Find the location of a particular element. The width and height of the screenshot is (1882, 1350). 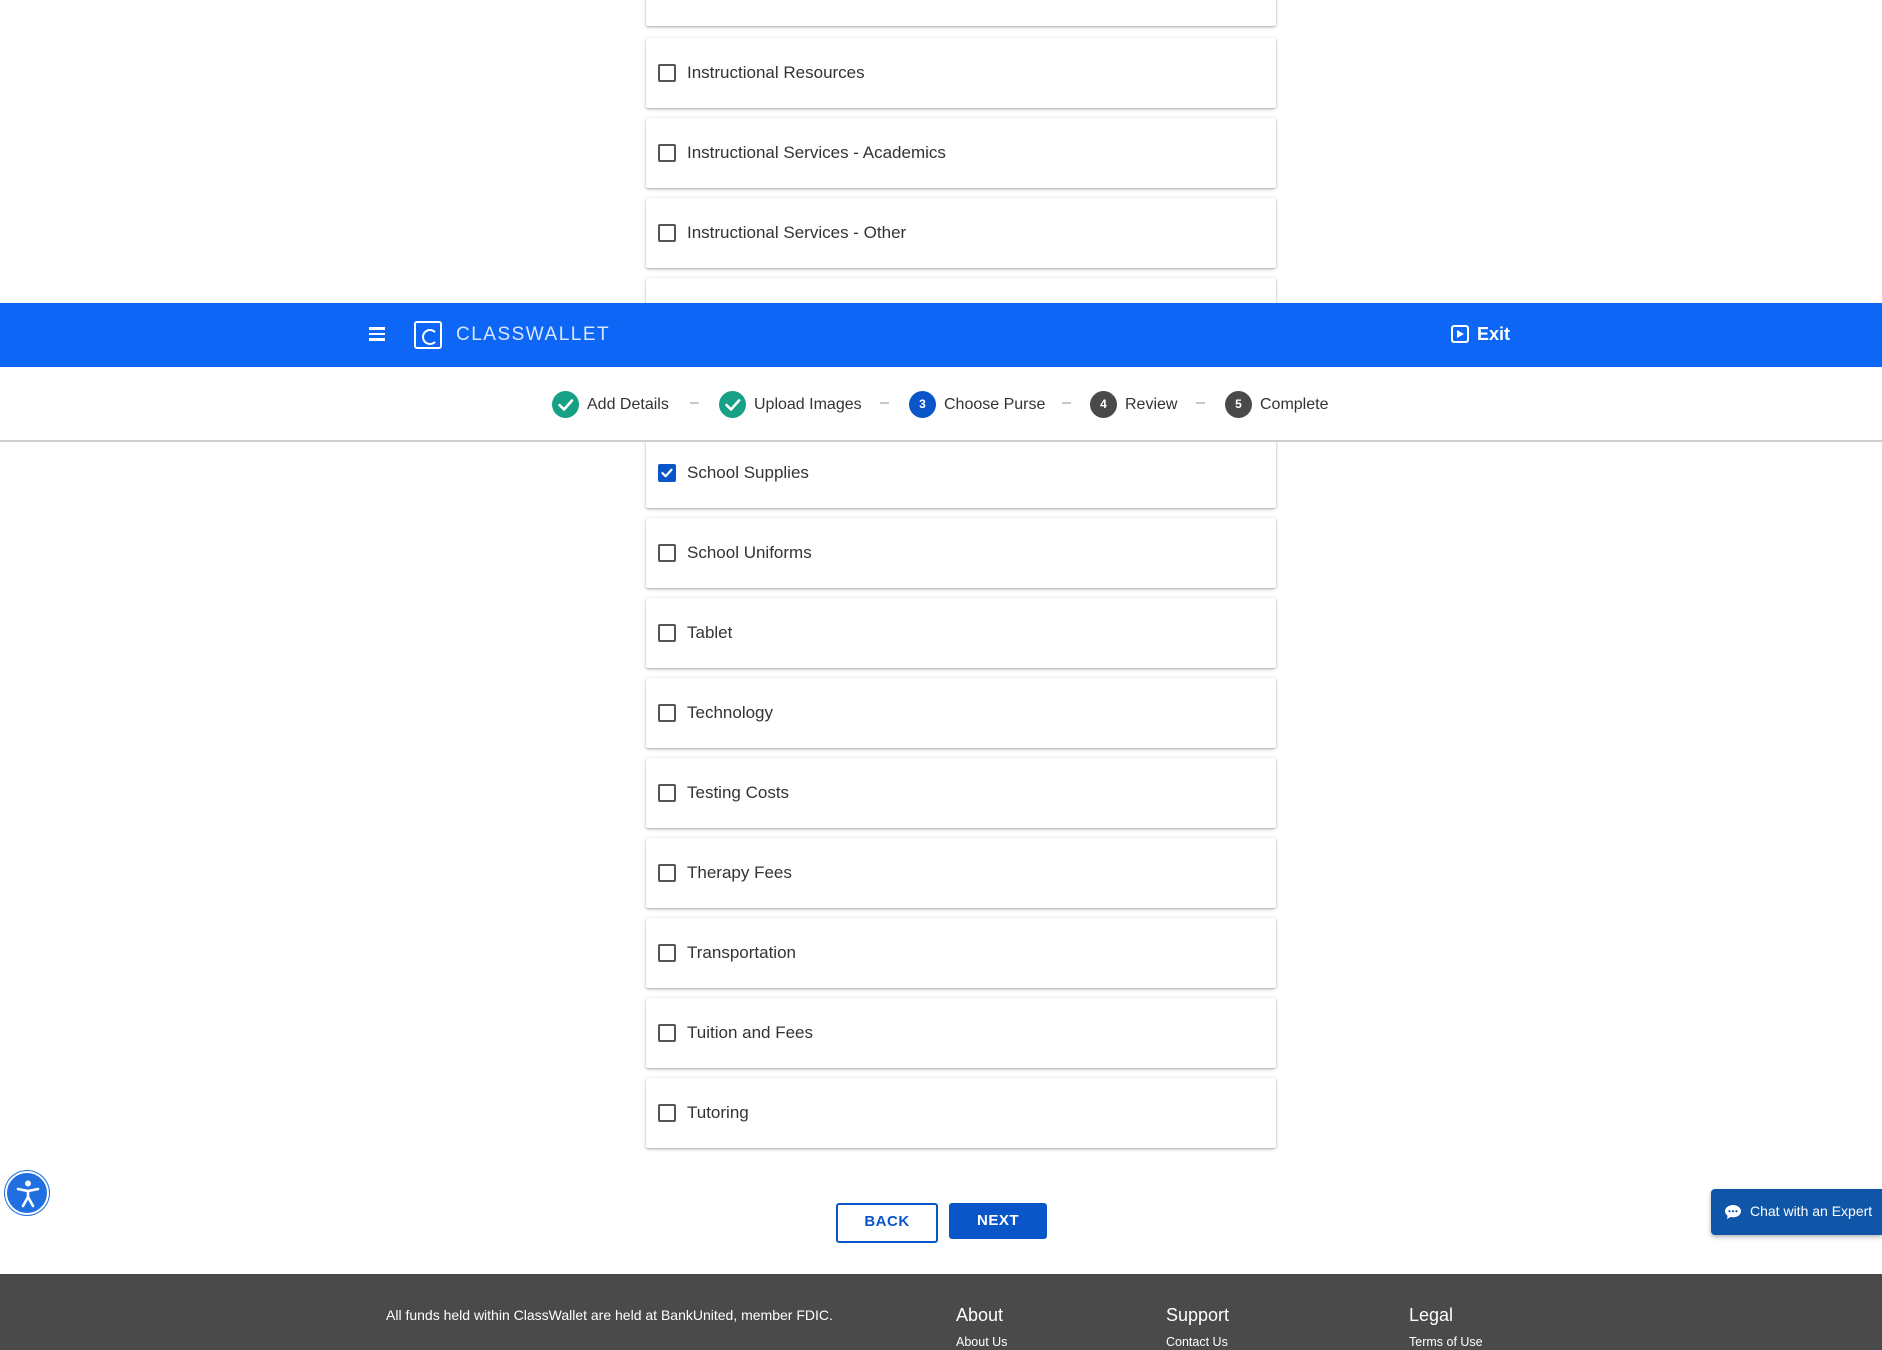

category-card: Instructional Resources is located at coordinates (961, 73).